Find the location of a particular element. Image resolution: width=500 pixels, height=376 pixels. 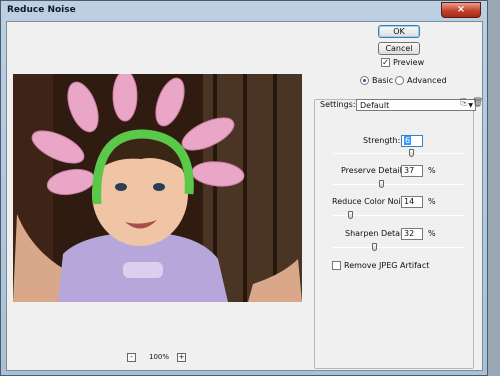

trash-icon: 🗑 is located at coordinates (477, 104).